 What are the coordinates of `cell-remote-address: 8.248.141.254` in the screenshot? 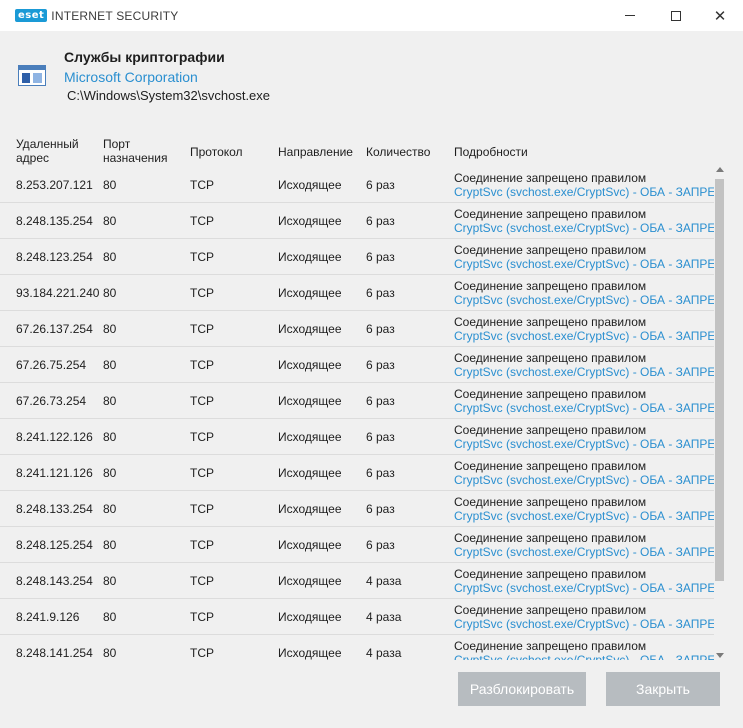 It's located at (54, 653).